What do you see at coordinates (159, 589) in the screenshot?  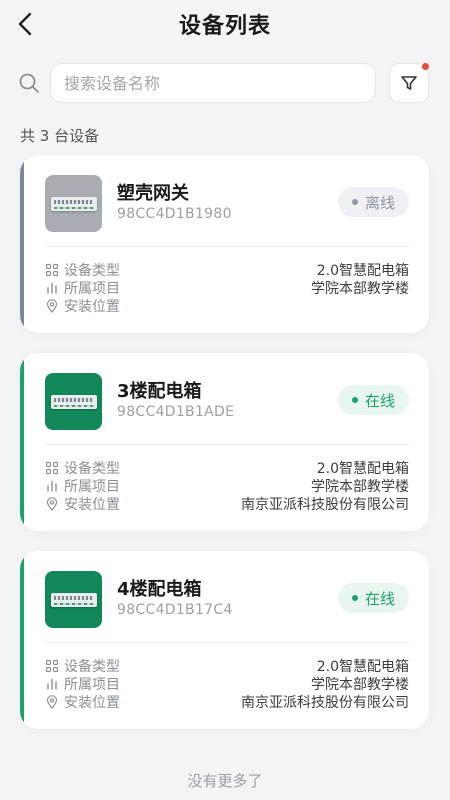 I see `device-name: 4楼配电箱` at bounding box center [159, 589].